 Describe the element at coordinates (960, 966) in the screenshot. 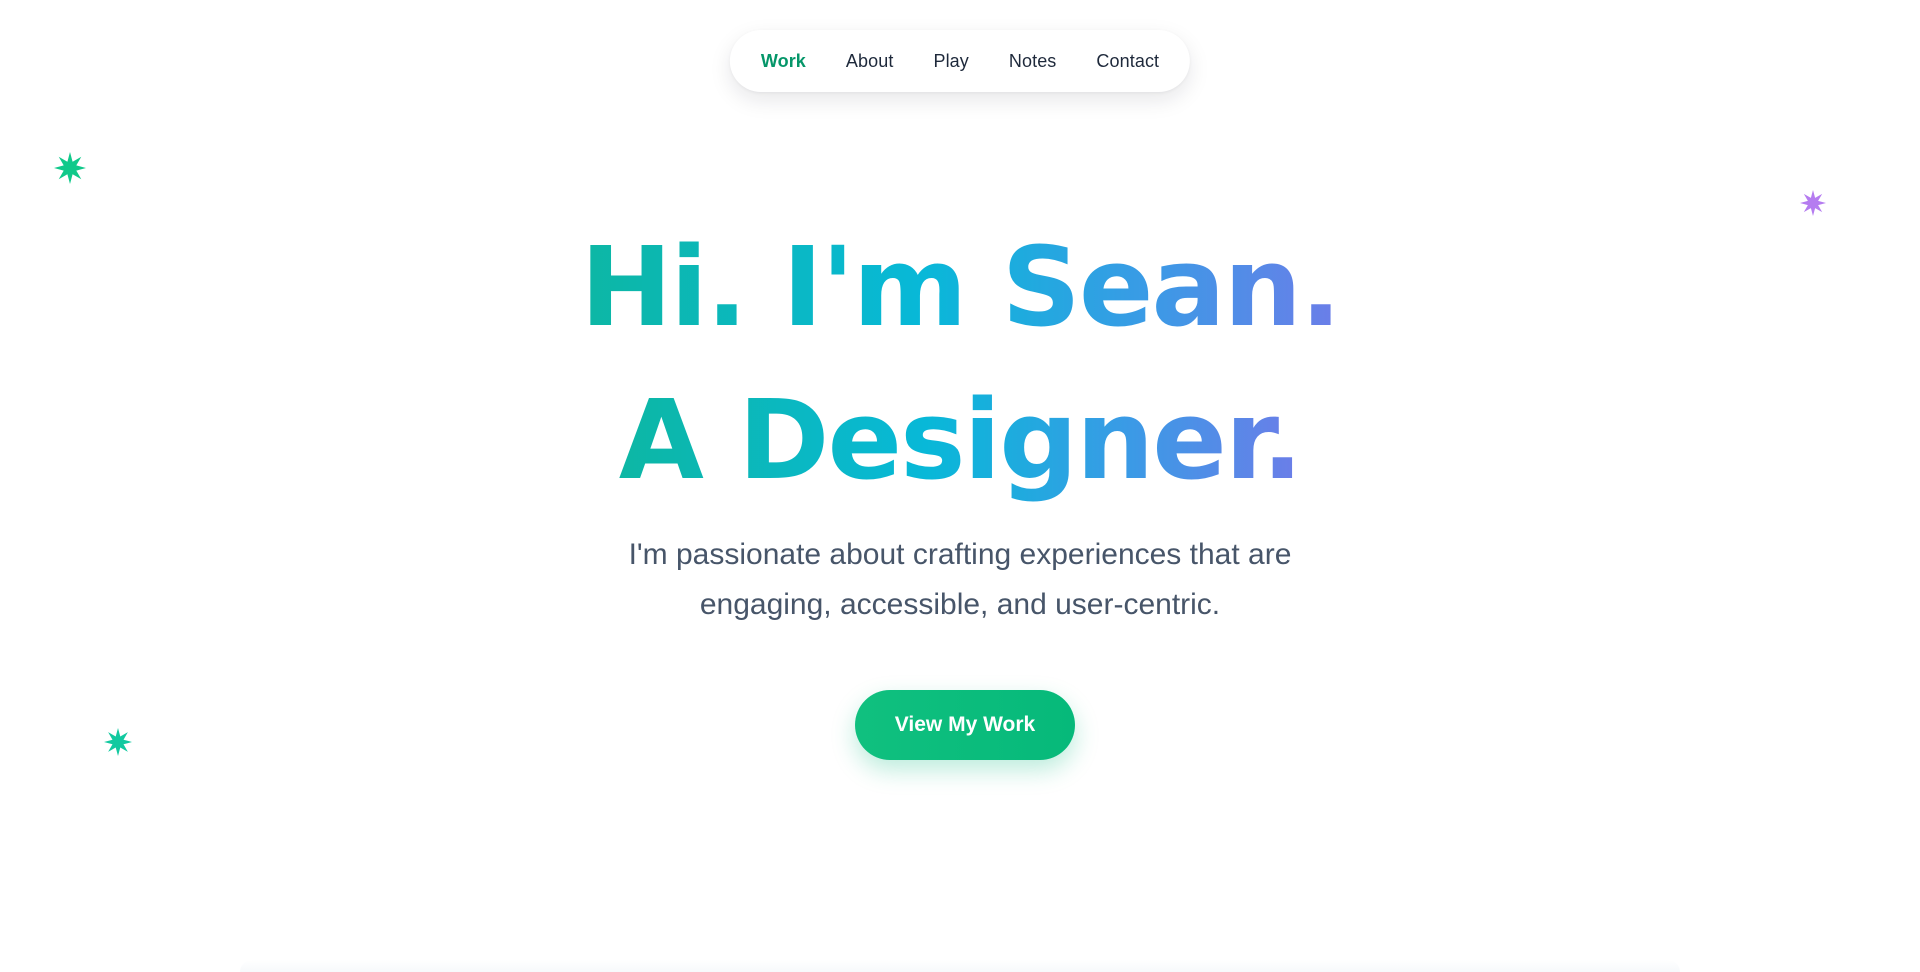

I see `content-cards-edge` at that location.